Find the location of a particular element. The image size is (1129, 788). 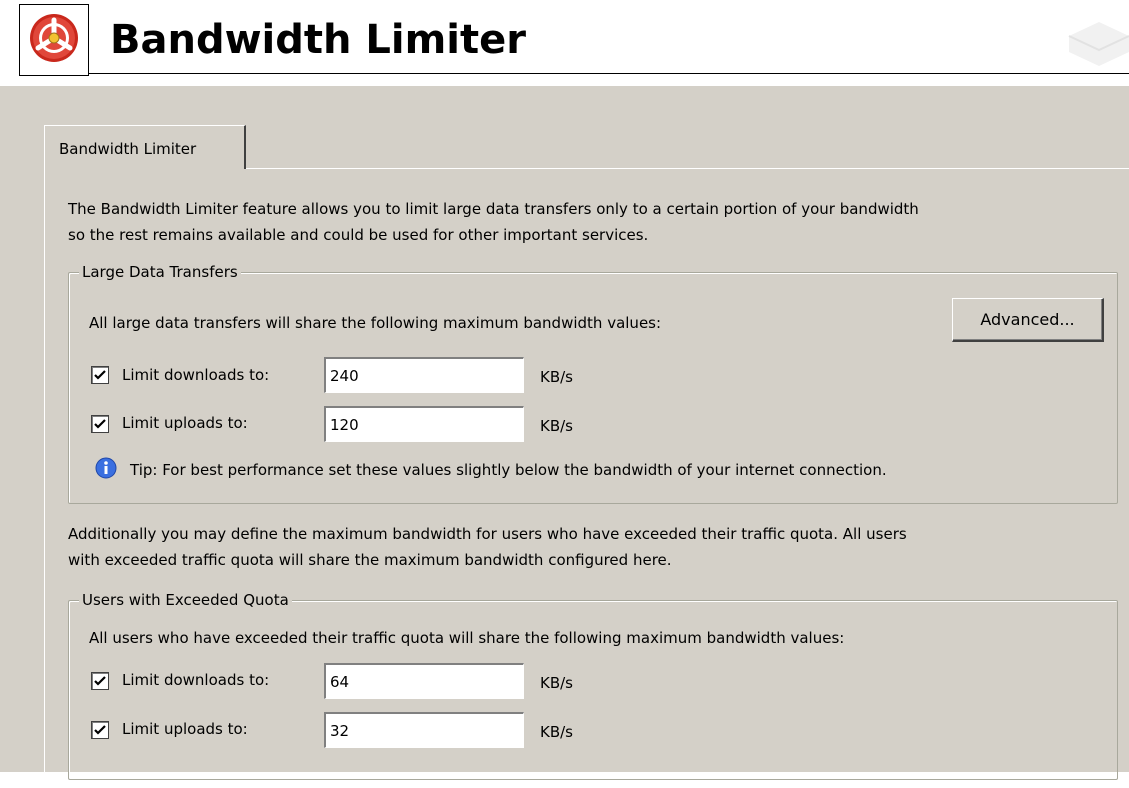

download-unit-label: KB/s is located at coordinates (556, 377).